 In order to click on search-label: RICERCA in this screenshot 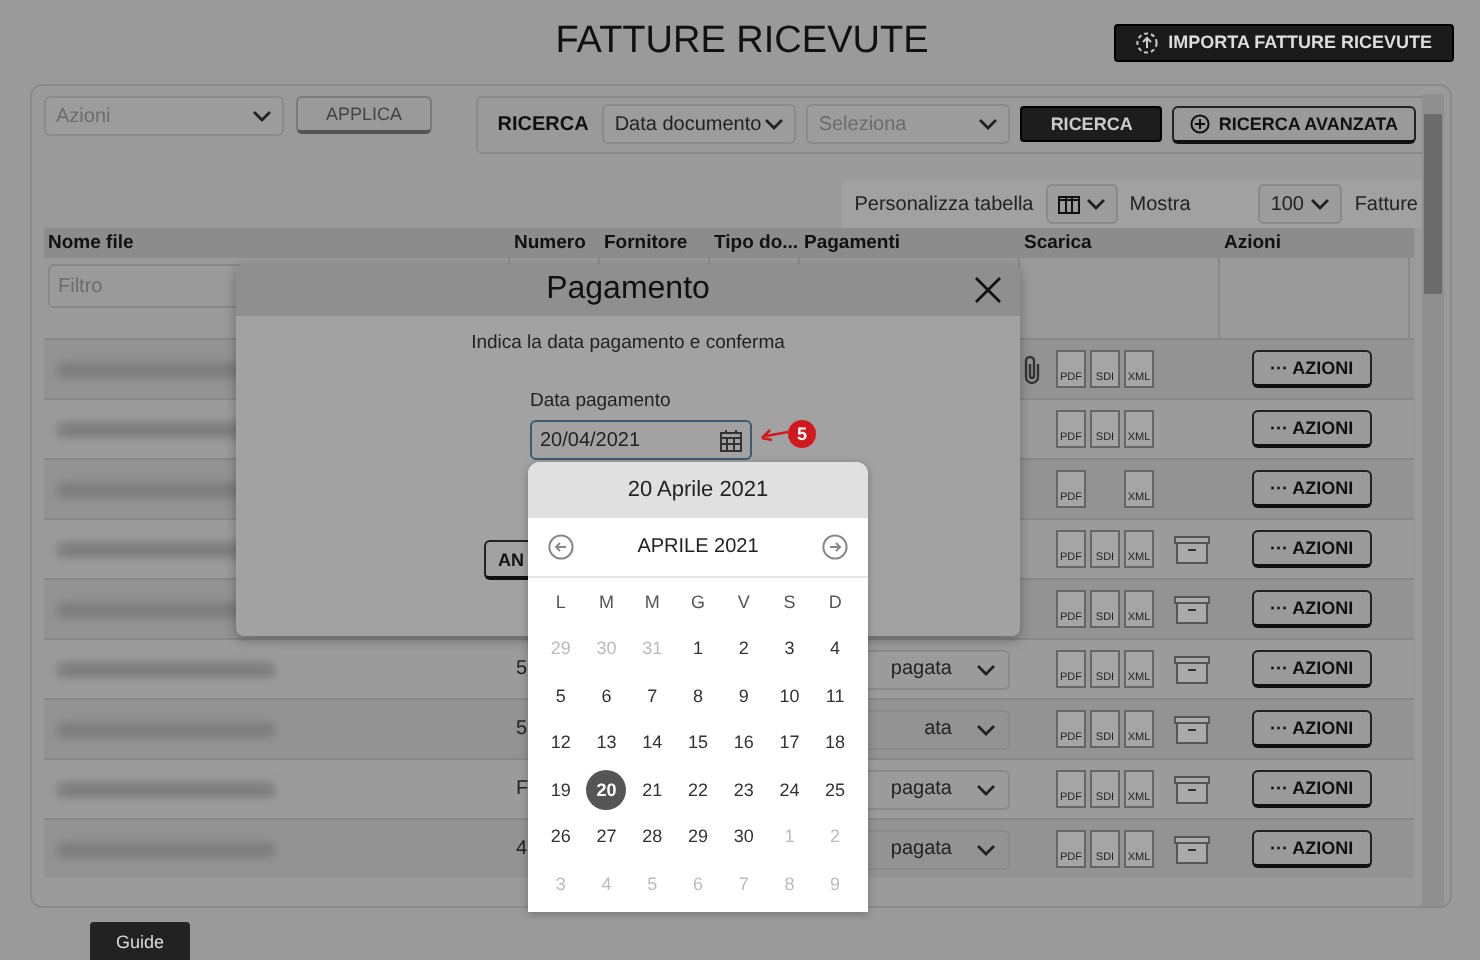, I will do `click(543, 124)`.